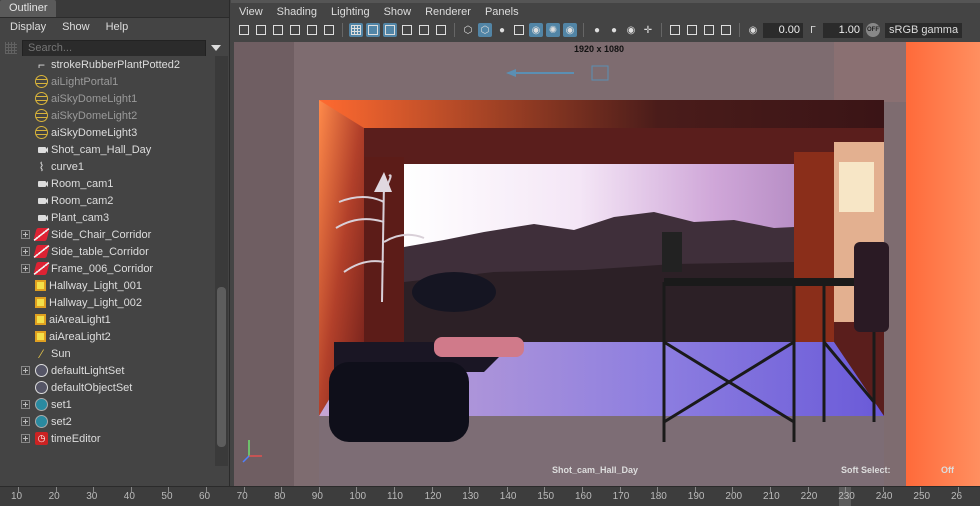 Image resolution: width=980 pixels, height=506 pixels. What do you see at coordinates (107, 302) in the screenshot?
I see `outliner-item: Hallway_Light_002` at bounding box center [107, 302].